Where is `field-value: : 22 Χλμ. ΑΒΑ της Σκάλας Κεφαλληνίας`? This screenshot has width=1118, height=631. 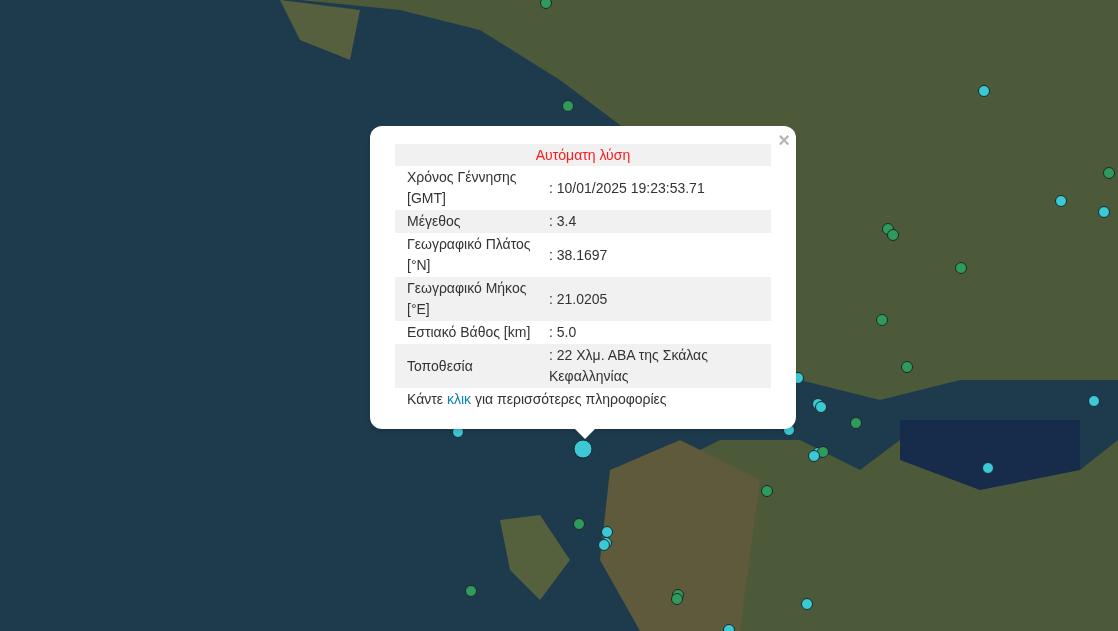
field-value: : 22 Χλμ. ΑΒΑ της Σκάλας Κεφαλληνίας is located at coordinates (629, 366).